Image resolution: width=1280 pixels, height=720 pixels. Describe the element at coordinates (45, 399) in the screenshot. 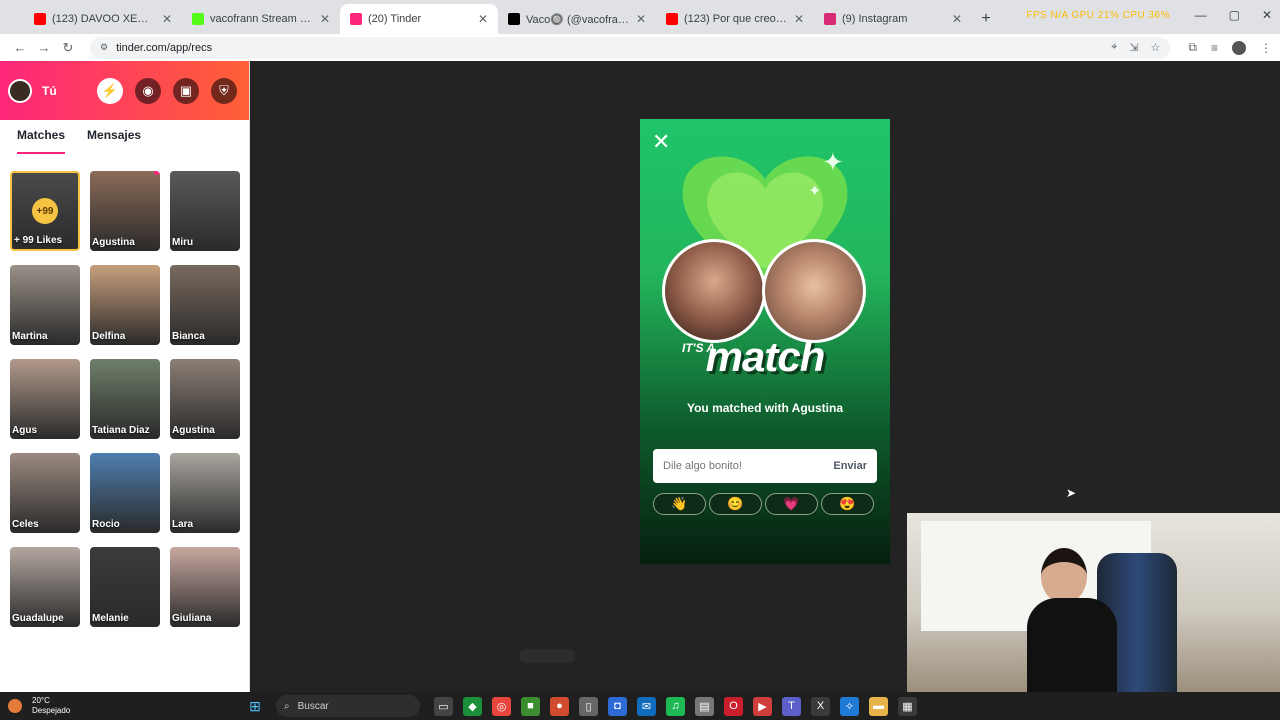

I see `match-card: Agus` at that location.